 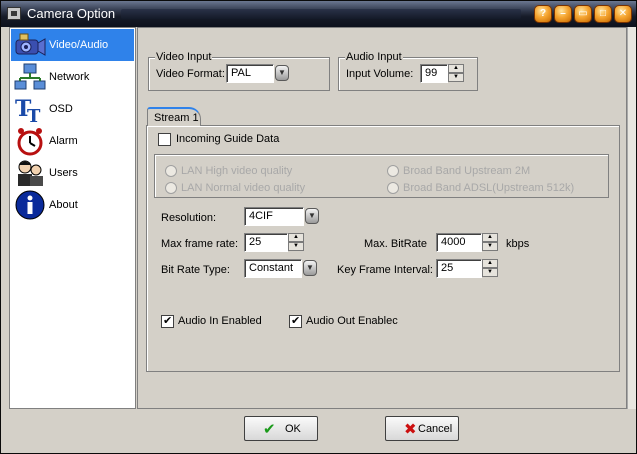 I want to click on max-frame-rate-spinner: ▲ ▼, so click(x=296, y=242).